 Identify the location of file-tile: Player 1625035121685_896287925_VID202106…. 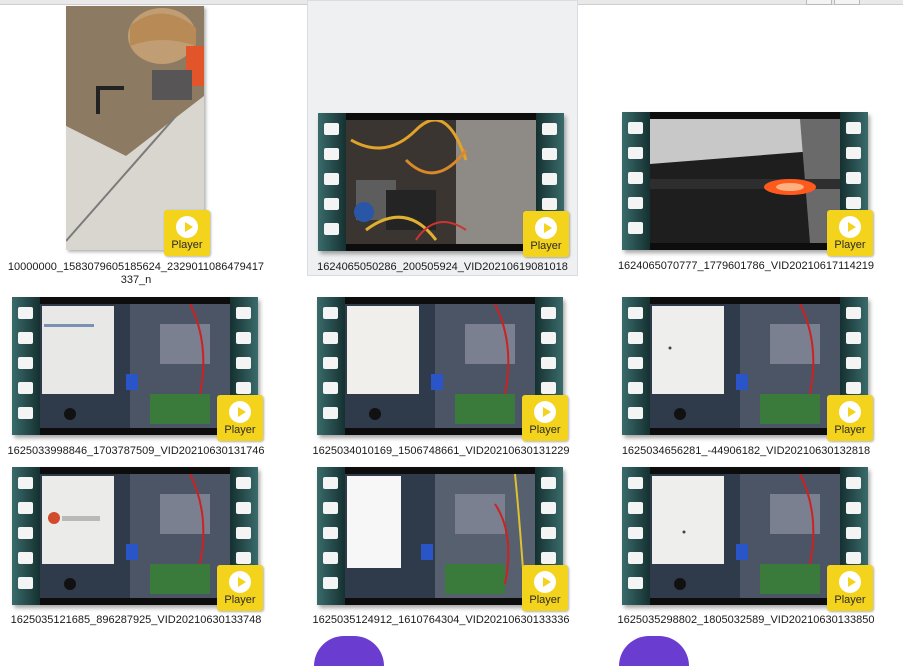
(136, 545).